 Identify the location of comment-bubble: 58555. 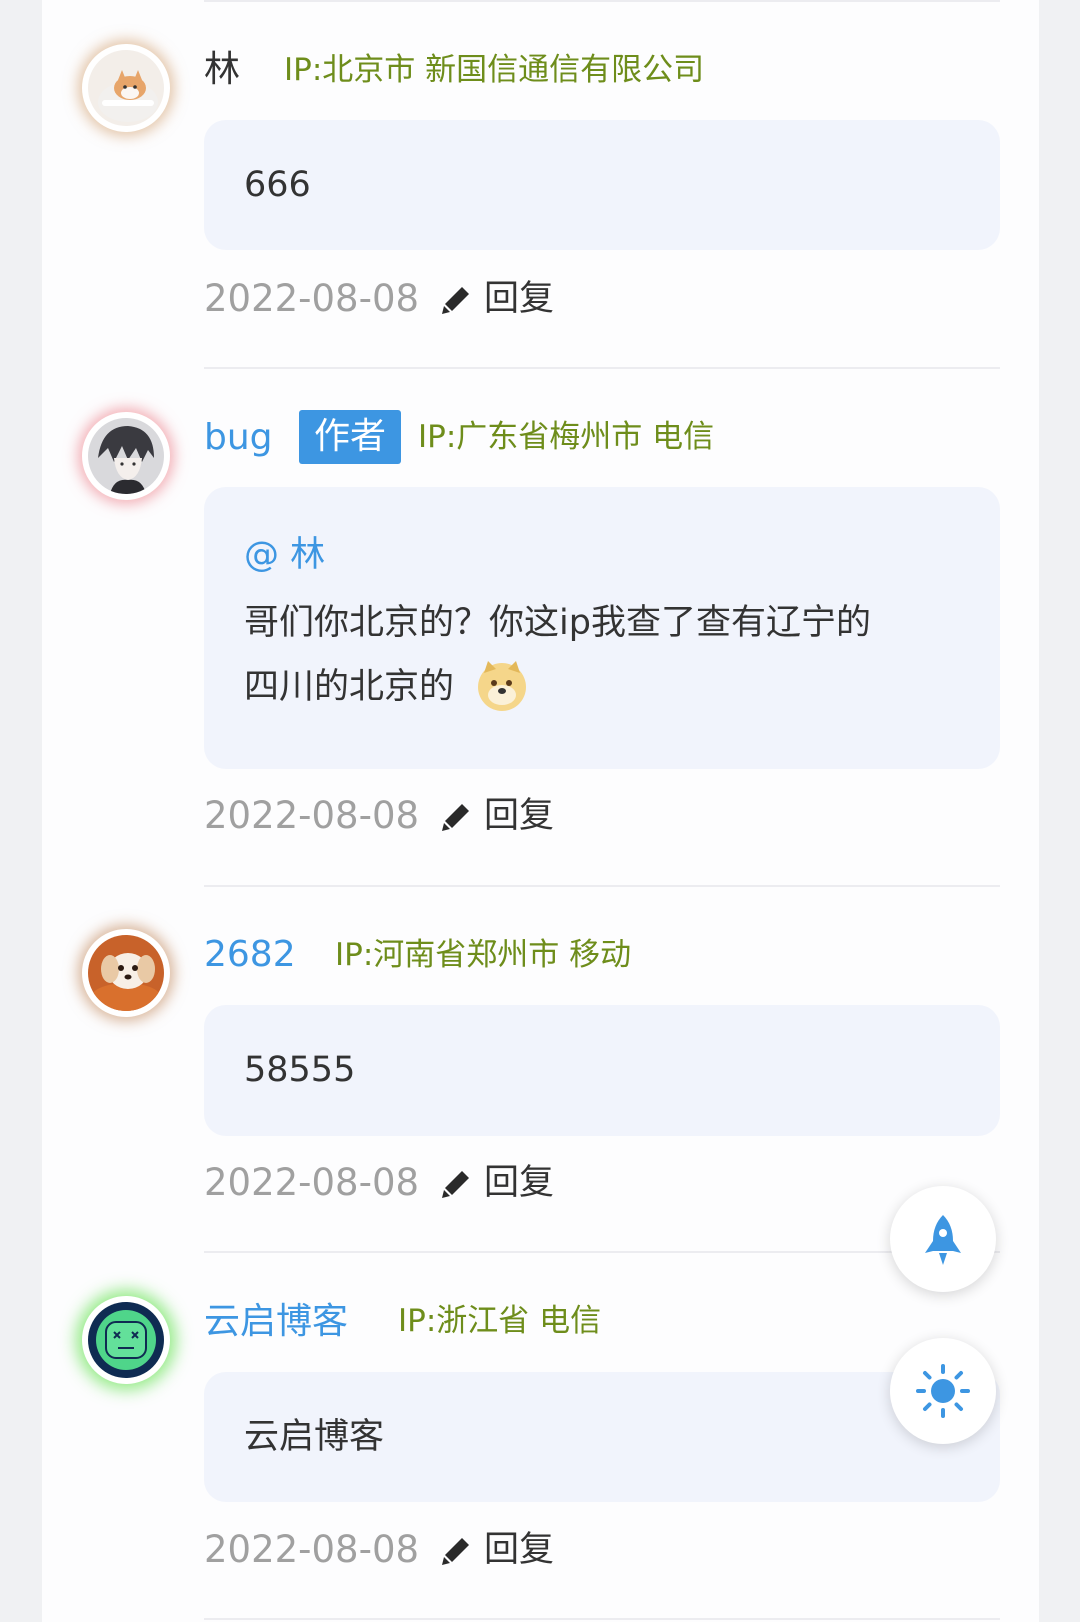
(602, 1070).